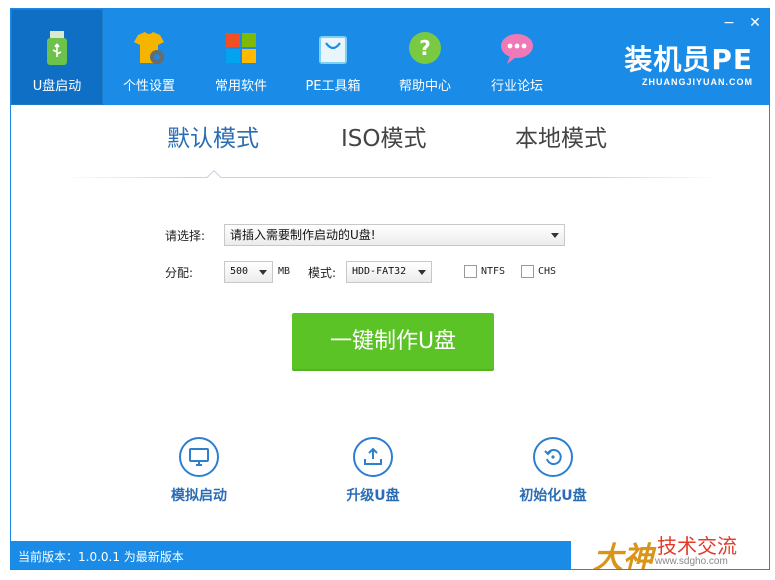 This screenshot has width=775, height=580. I want to click on active-tab-pointer, so click(214, 177).